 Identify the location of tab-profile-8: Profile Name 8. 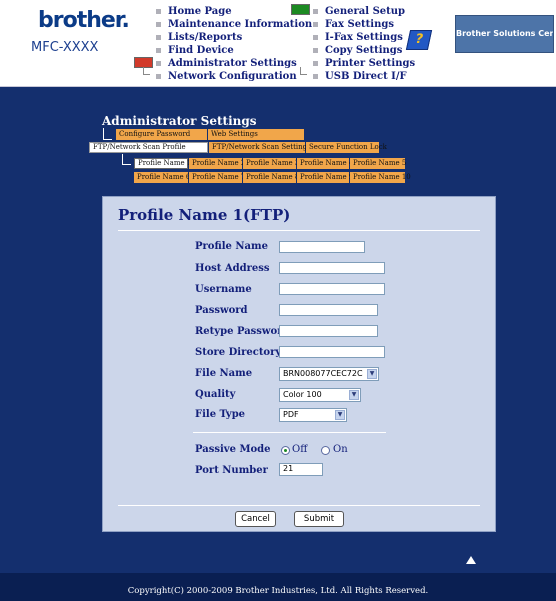
(271, 177).